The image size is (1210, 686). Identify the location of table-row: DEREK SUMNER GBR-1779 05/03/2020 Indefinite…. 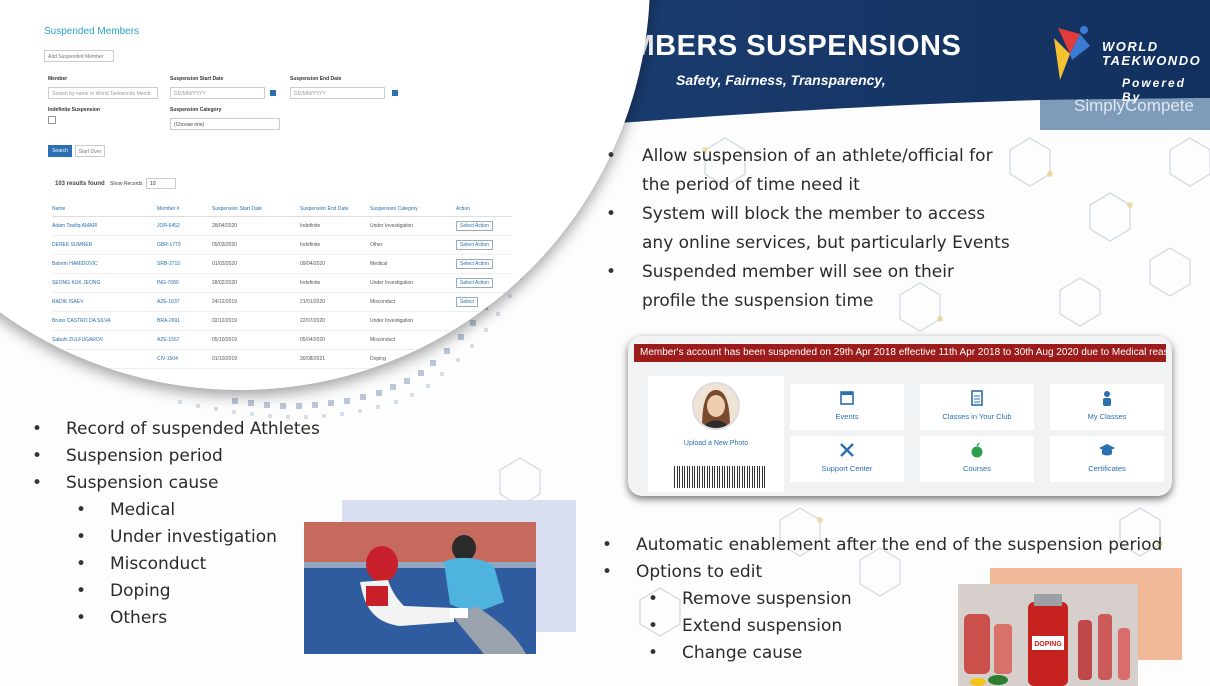
(282, 245).